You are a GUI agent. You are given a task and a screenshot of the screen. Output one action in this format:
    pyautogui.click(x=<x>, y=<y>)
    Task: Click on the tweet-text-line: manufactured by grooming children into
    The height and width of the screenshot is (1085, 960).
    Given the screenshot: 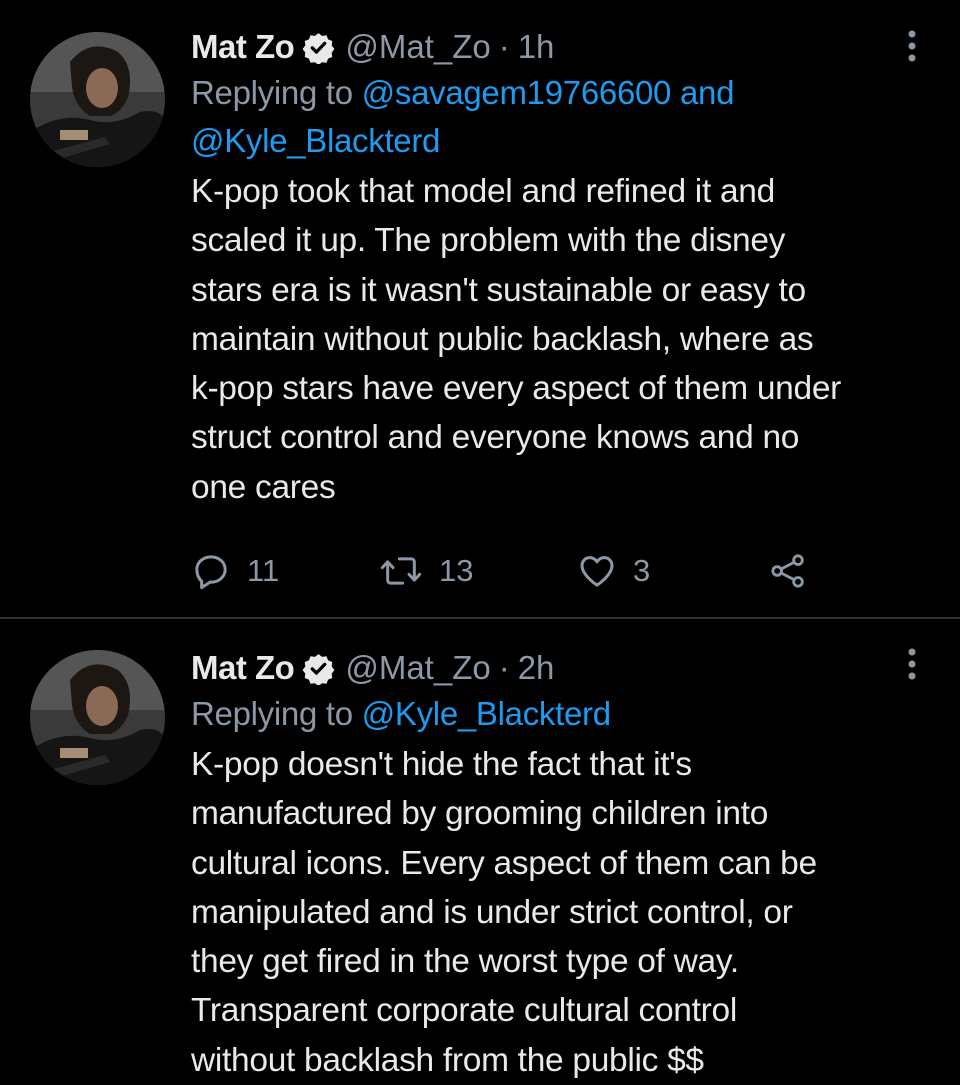 What is the action you would take?
    pyautogui.click(x=480, y=814)
    